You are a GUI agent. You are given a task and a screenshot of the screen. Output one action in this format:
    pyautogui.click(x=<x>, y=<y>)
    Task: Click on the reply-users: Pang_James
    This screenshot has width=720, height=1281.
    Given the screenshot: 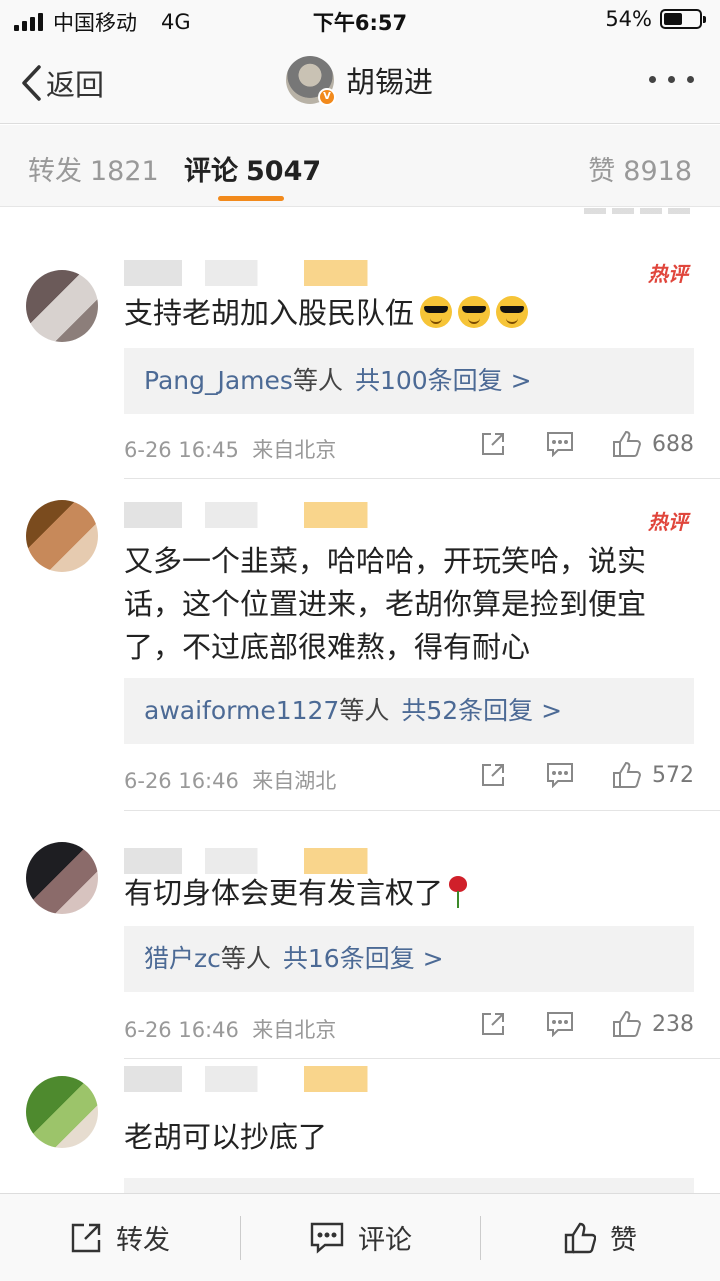 What is the action you would take?
    pyautogui.click(x=218, y=380)
    